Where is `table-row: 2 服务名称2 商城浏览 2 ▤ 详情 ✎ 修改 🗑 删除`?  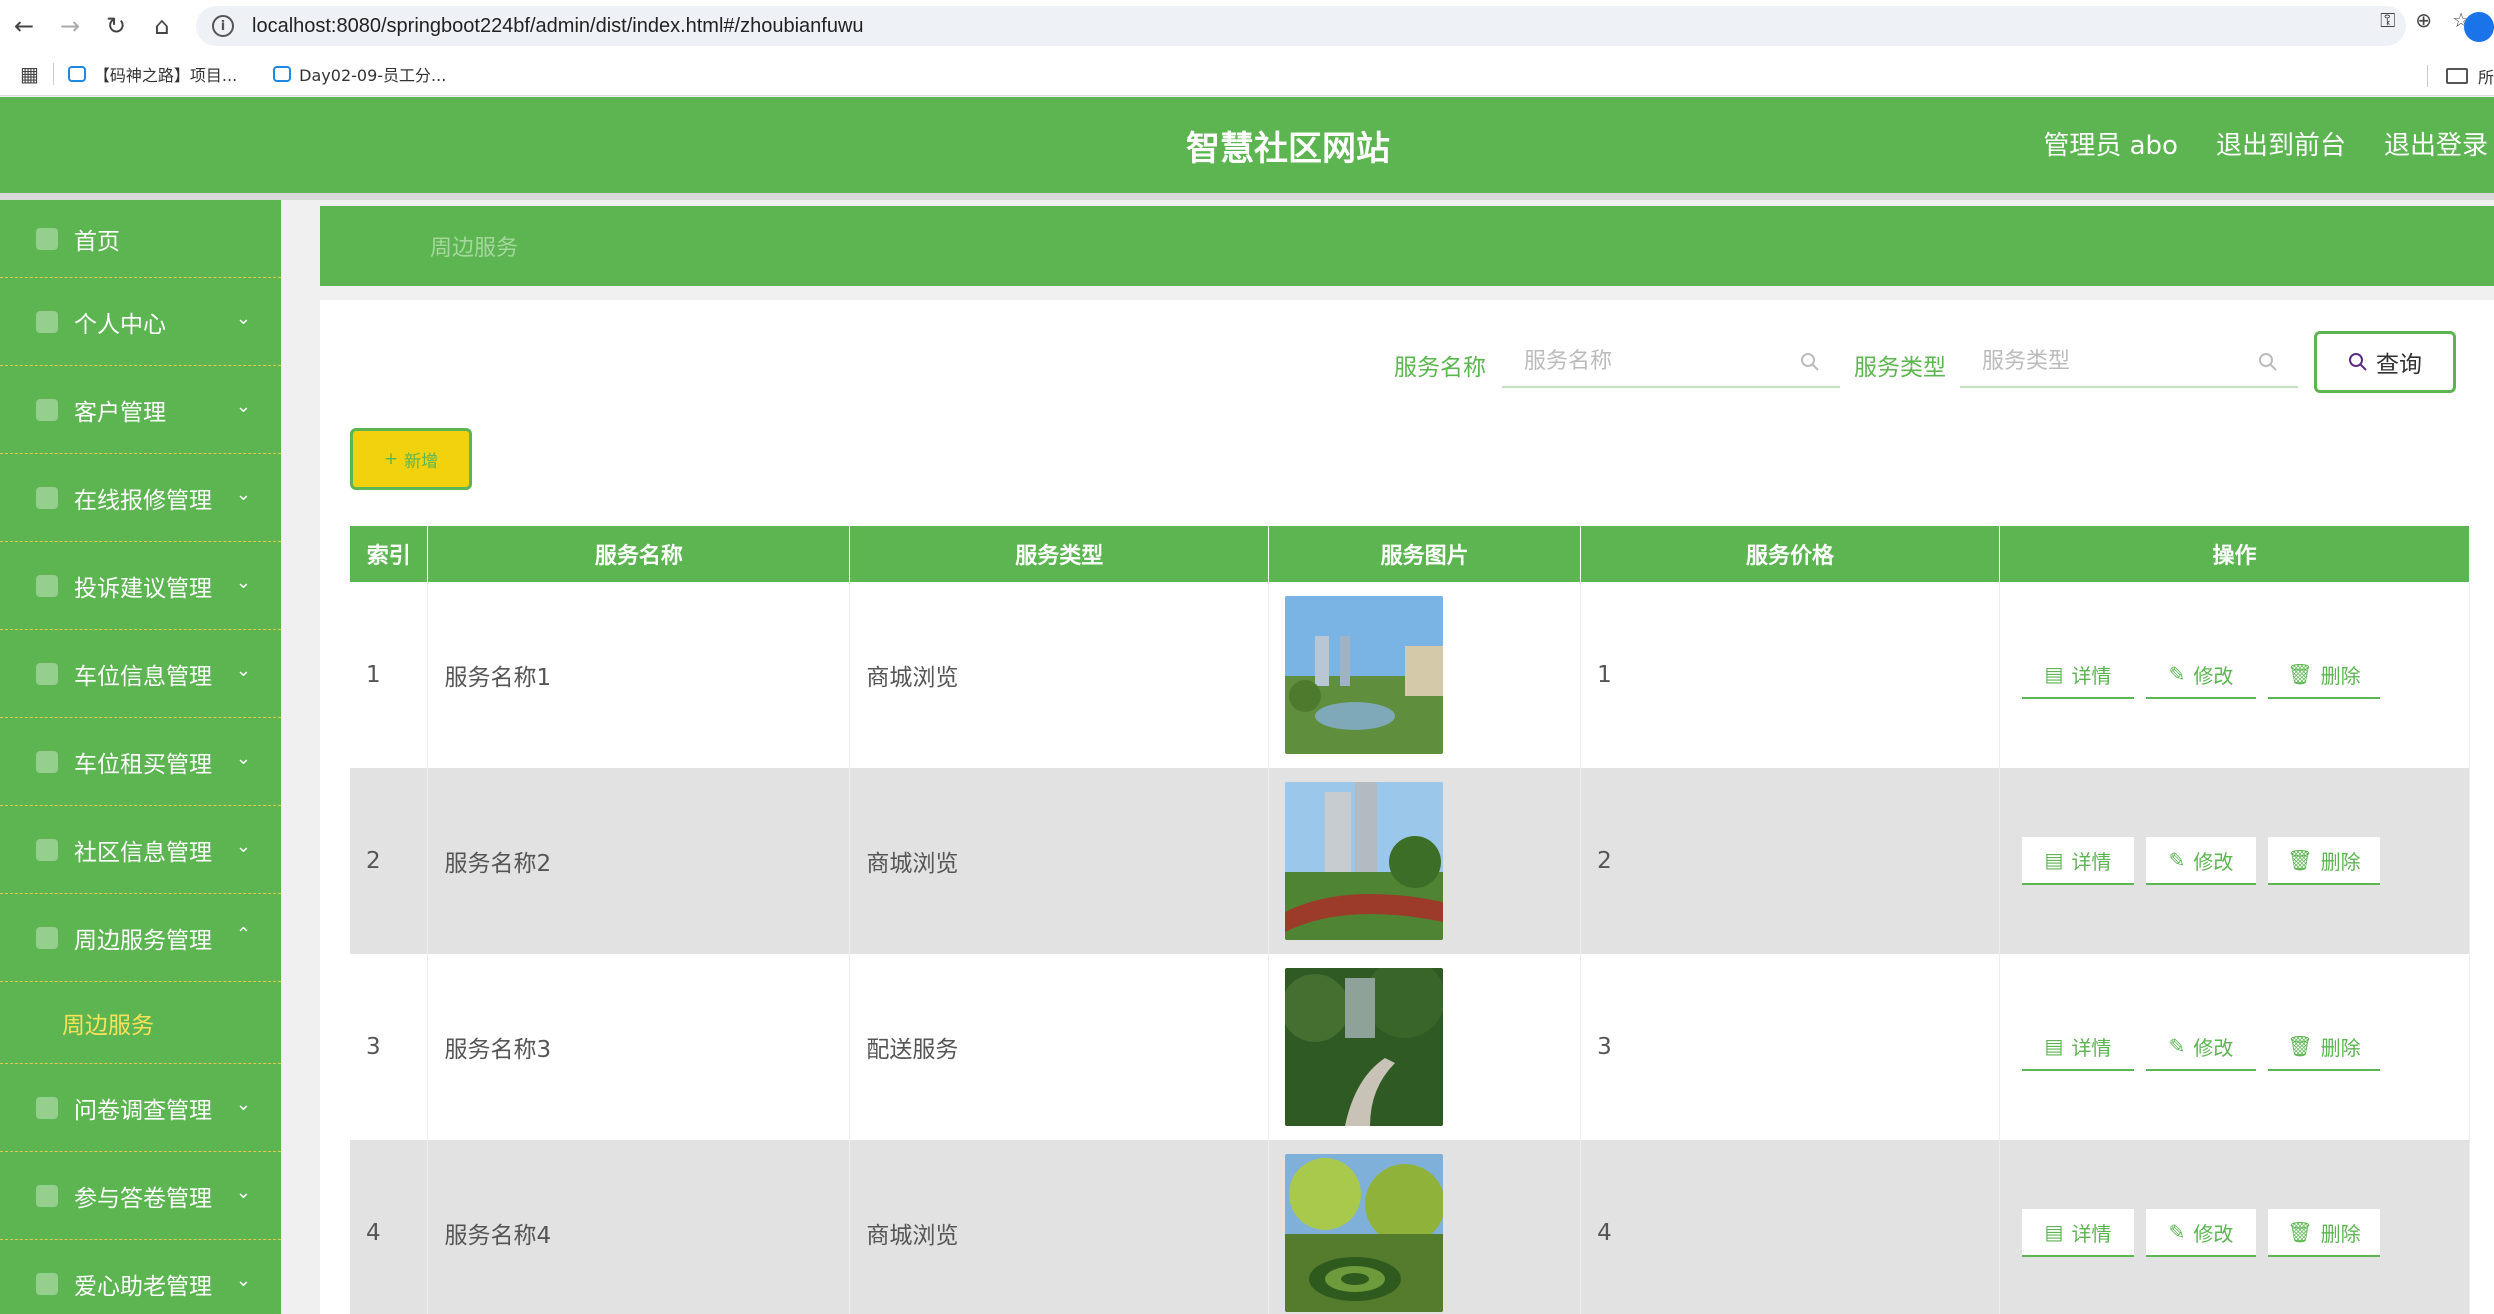 table-row: 2 服务名称2 商城浏览 2 ▤ 详情 ✎ 修改 🗑 删除 is located at coordinates (1410, 861).